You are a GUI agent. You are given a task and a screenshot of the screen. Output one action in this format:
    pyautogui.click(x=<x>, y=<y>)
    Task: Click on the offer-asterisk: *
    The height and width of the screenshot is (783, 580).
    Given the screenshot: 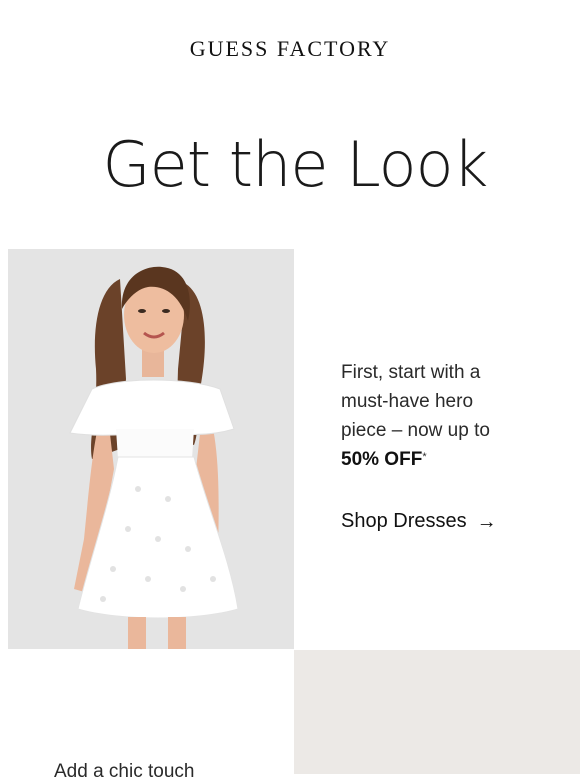 What is the action you would take?
    pyautogui.click(x=424, y=457)
    